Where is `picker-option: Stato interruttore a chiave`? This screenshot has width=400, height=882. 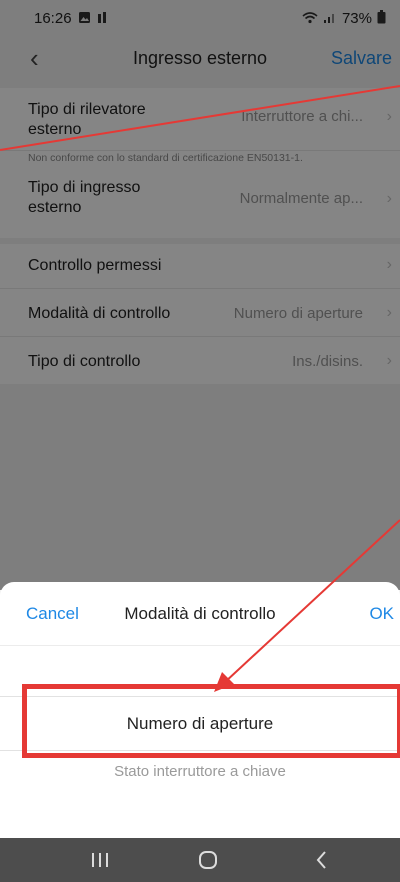 picker-option: Stato interruttore a chiave is located at coordinates (200, 772).